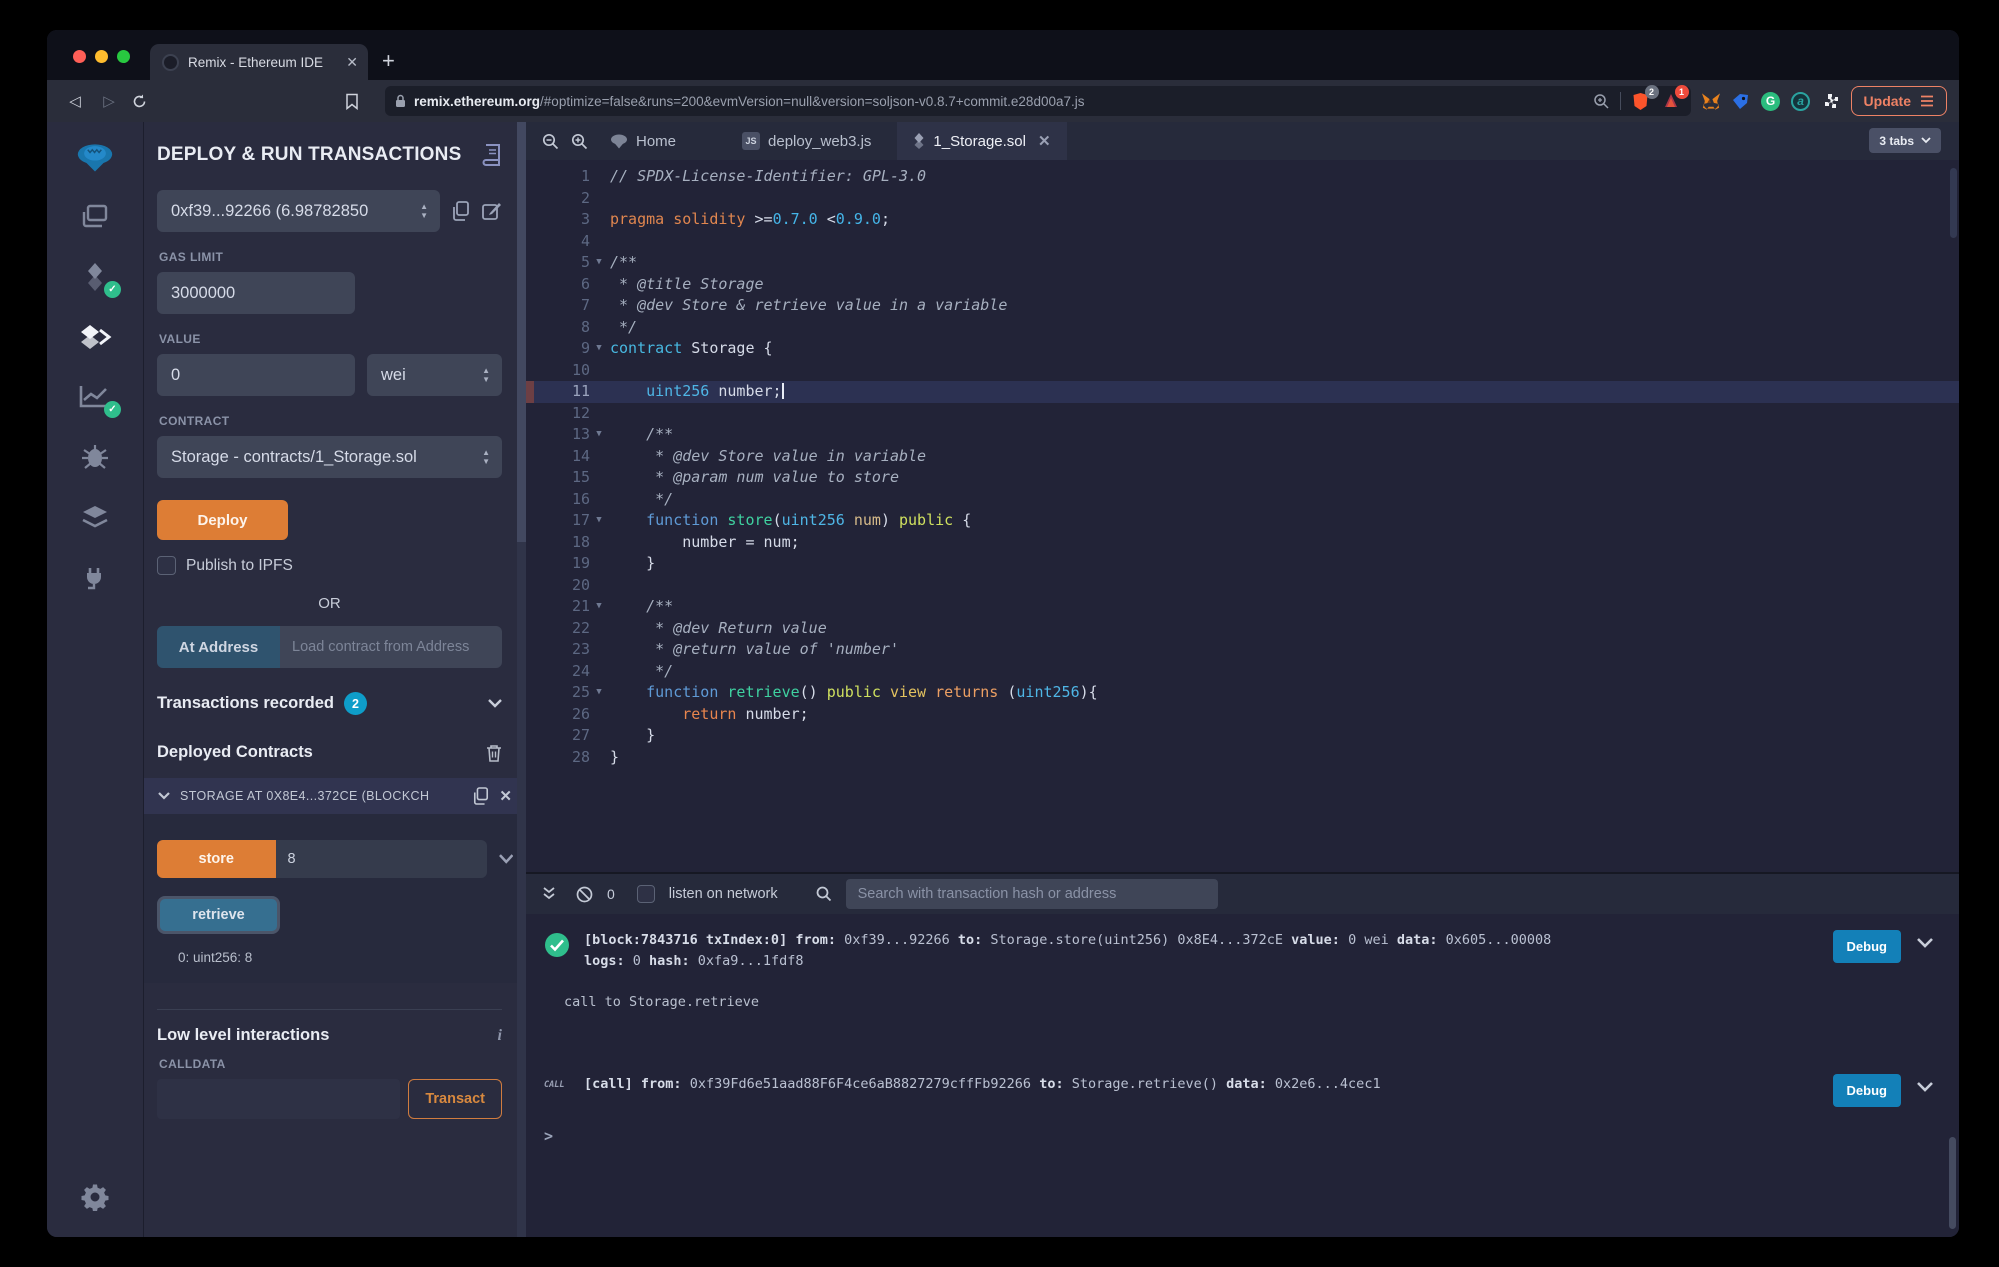 Image resolution: width=1999 pixels, height=1267 pixels. I want to click on calldata-input, so click(279, 1099).